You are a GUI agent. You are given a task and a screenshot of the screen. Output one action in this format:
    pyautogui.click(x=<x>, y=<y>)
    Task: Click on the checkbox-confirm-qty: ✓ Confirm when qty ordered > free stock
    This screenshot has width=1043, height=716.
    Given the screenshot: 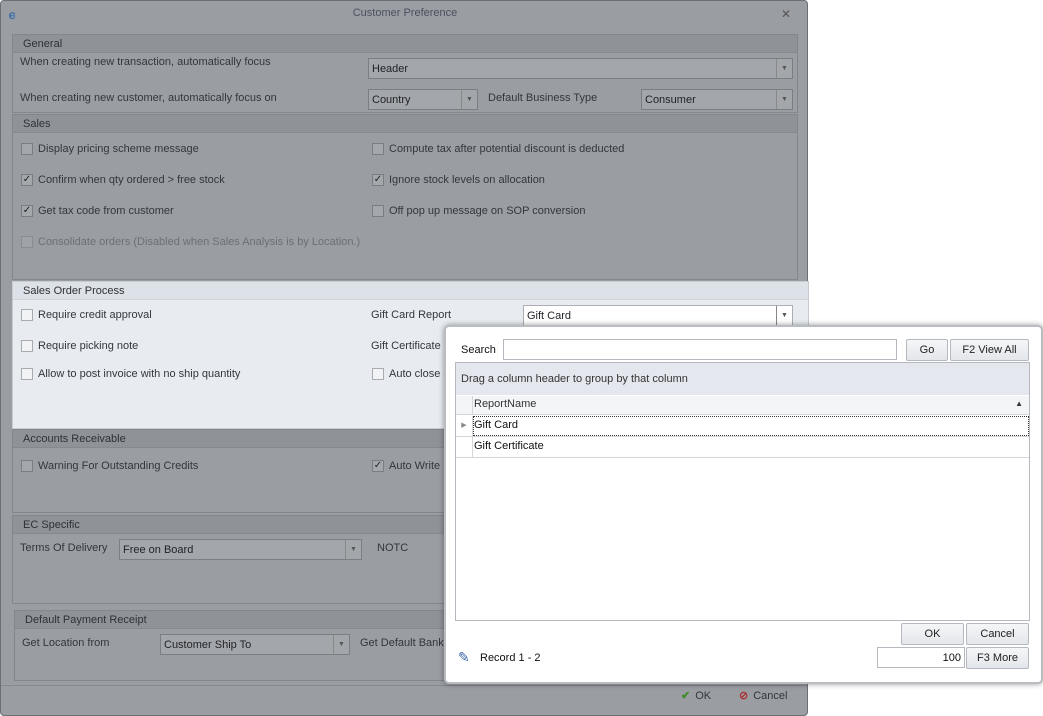 What is the action you would take?
    pyautogui.click(x=123, y=180)
    